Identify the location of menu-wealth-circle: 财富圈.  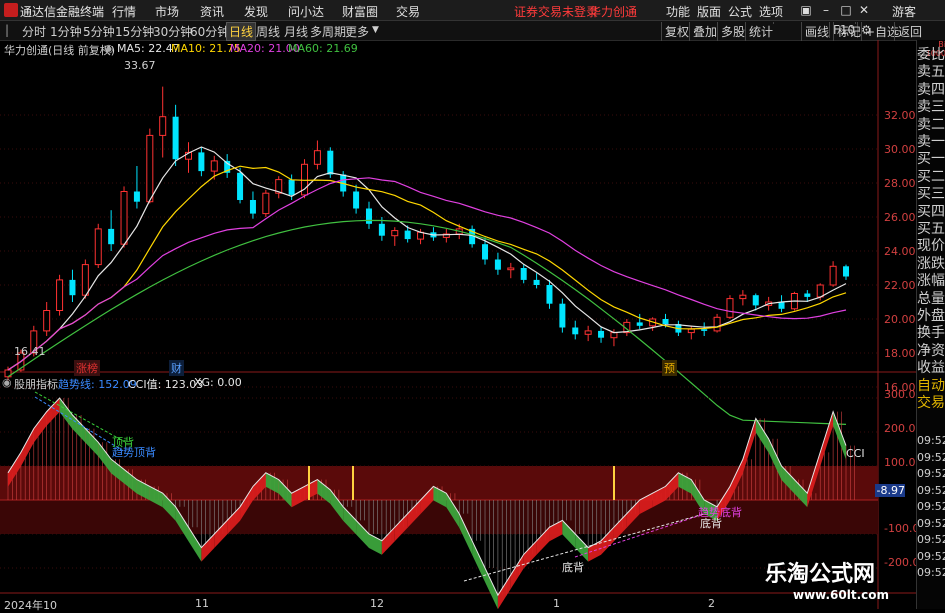
(360, 11).